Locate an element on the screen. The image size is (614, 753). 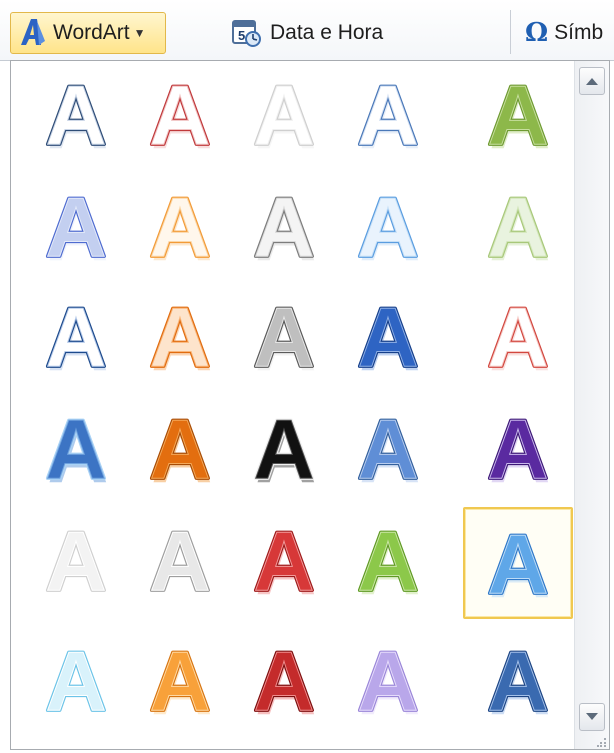
omega-icon: Ω is located at coordinates (537, 33).